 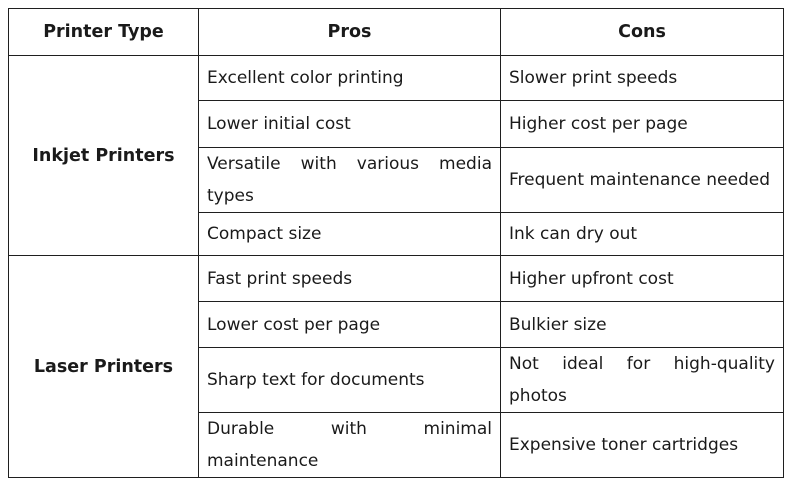 I want to click on header-pros: Pros, so click(x=349, y=32).